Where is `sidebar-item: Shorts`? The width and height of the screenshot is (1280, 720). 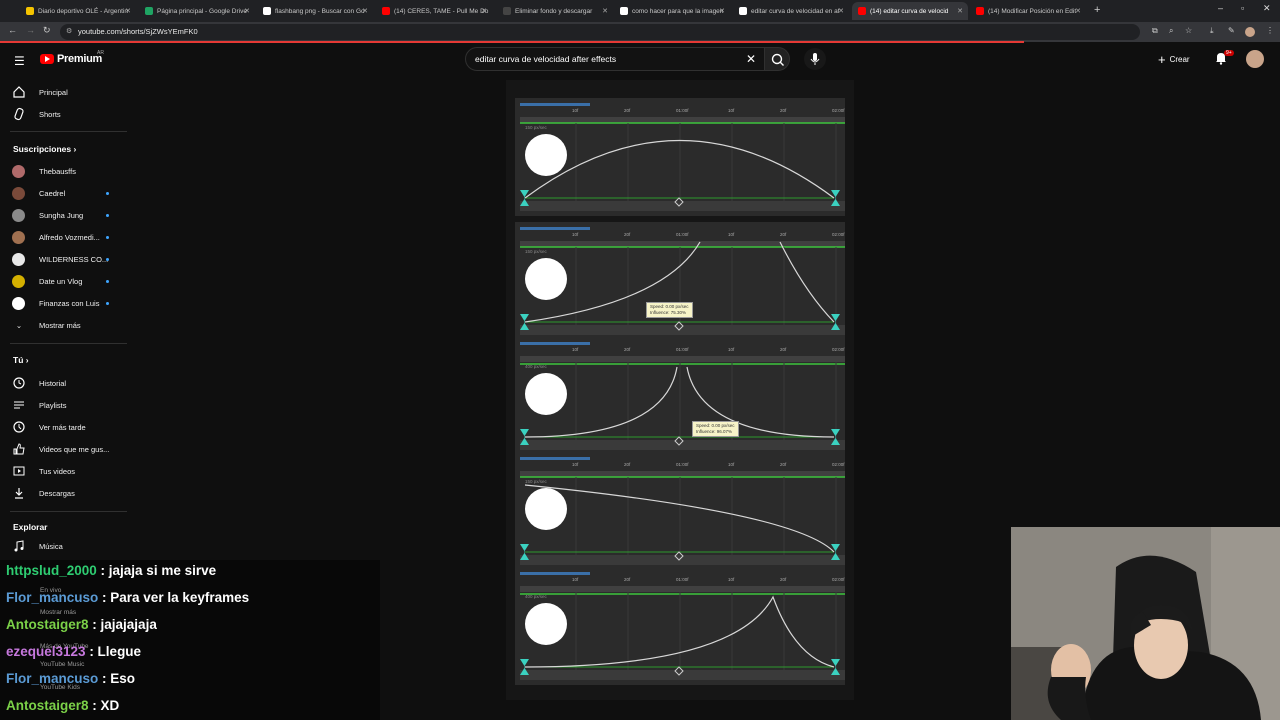
sidebar-item: Shorts is located at coordinates (36, 114).